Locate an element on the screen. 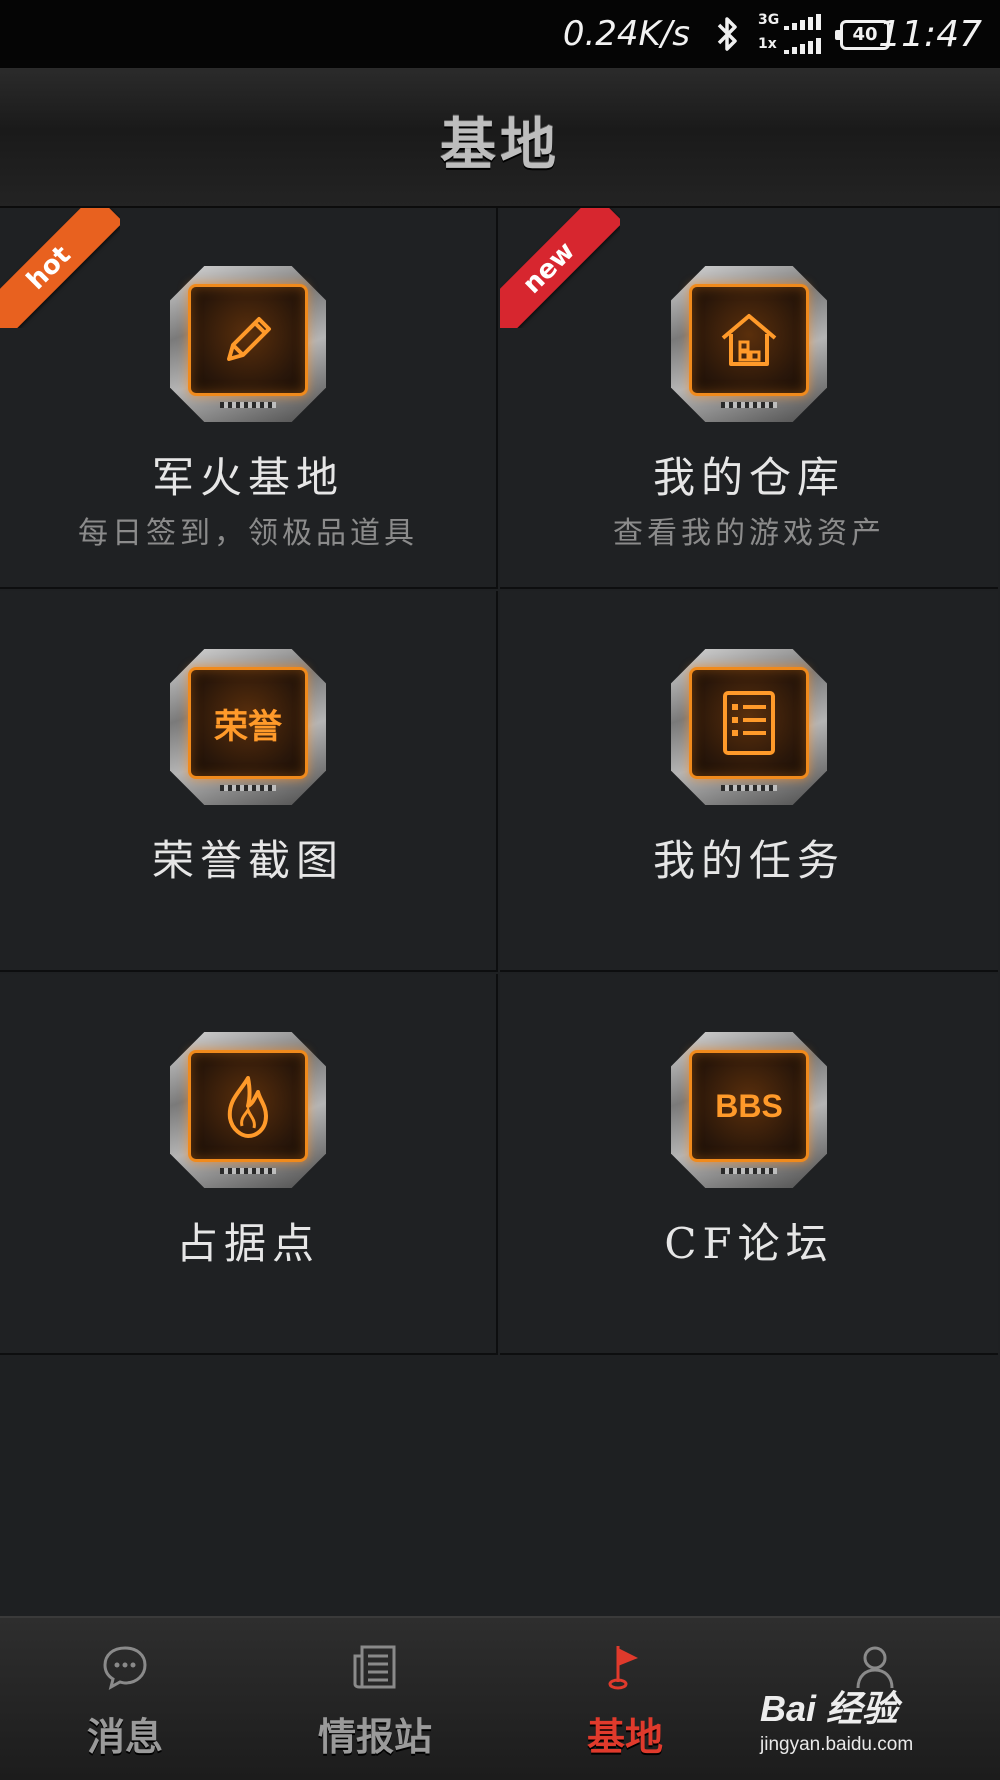 Image resolution: width=1000 pixels, height=1780 pixels. app-header: 基地 is located at coordinates (500, 138).